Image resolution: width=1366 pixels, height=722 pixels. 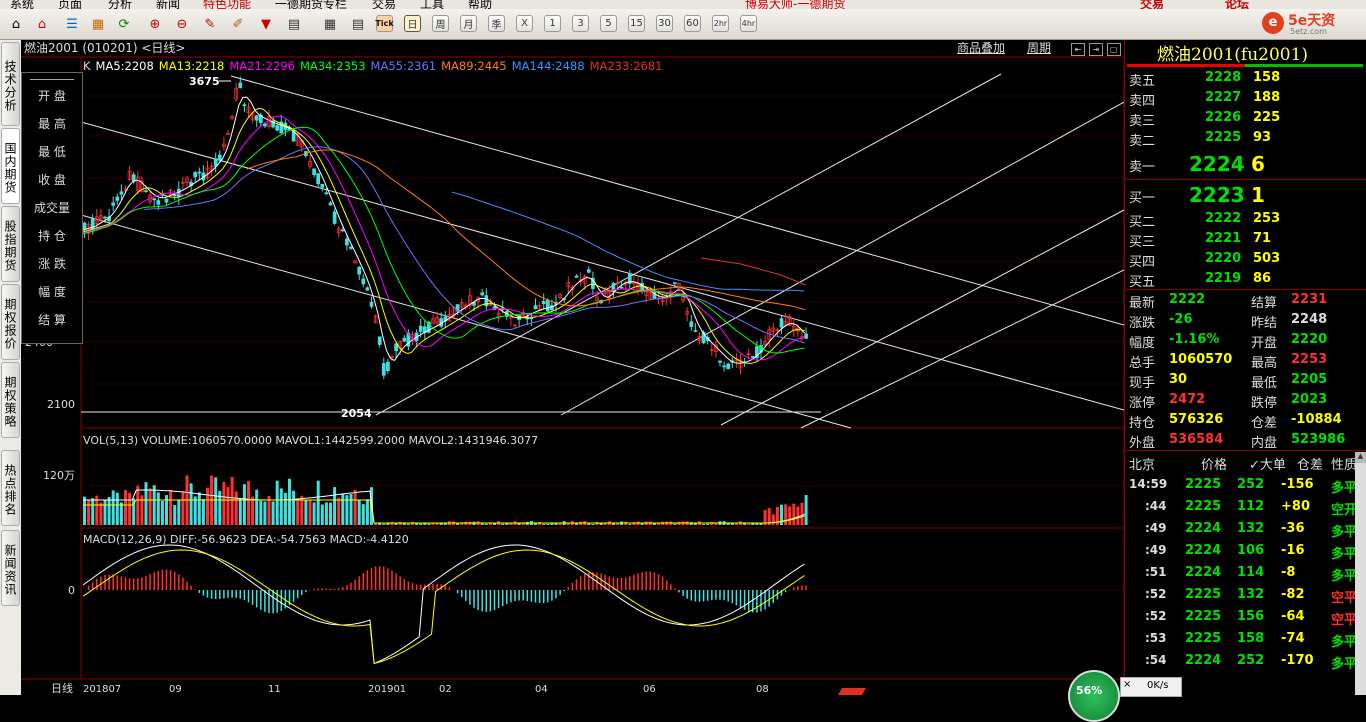 What do you see at coordinates (52, 264) in the screenshot?
I see `info-change: 涨 跌` at bounding box center [52, 264].